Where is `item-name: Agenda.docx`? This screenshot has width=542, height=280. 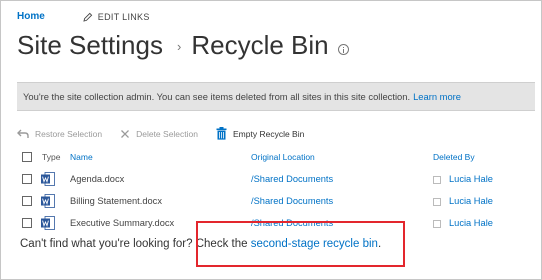 item-name: Agenda.docx is located at coordinates (97, 179).